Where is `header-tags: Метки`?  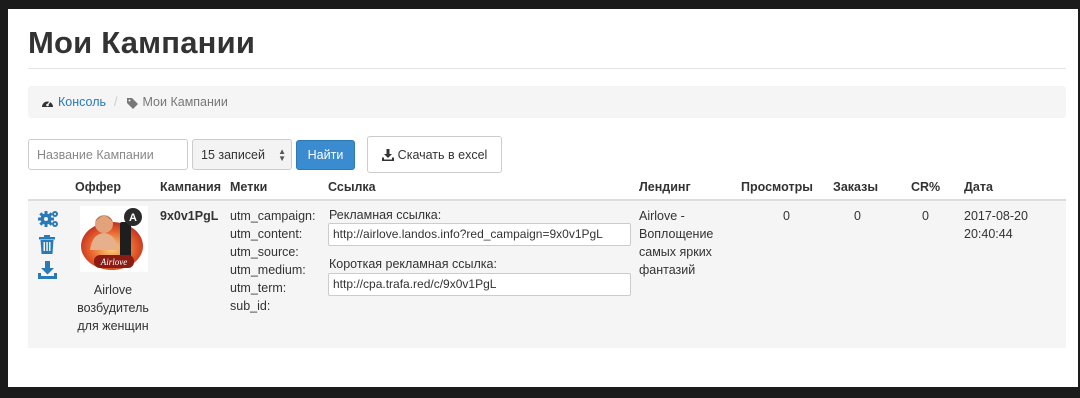 header-tags: Метки is located at coordinates (249, 187).